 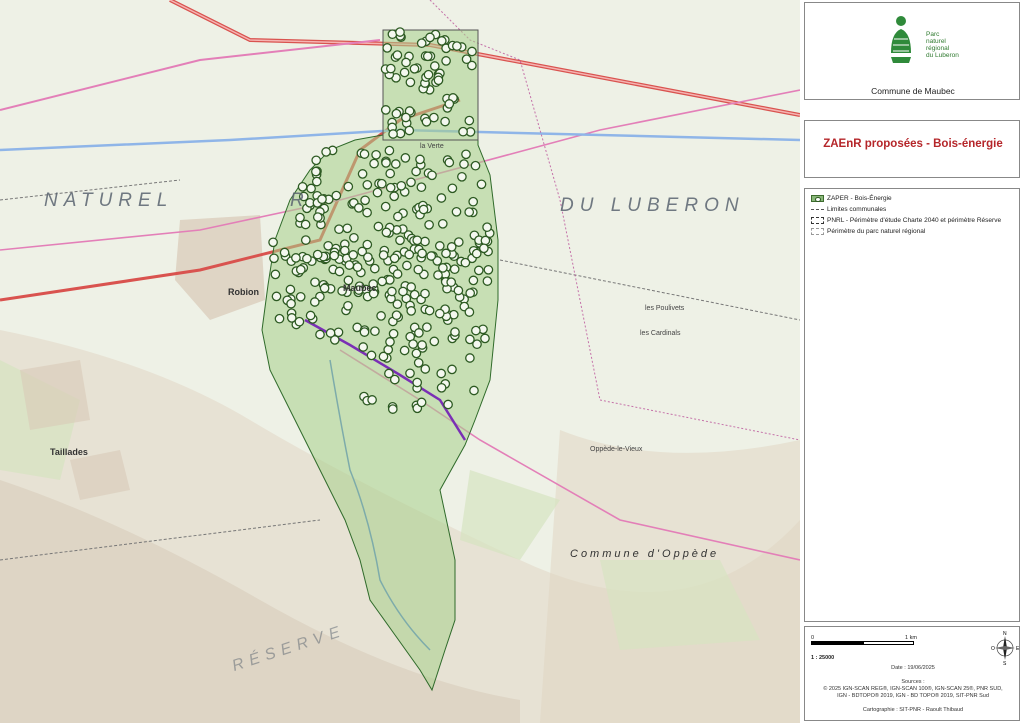 I want to click on scale-end: 1 km, so click(x=911, y=638).